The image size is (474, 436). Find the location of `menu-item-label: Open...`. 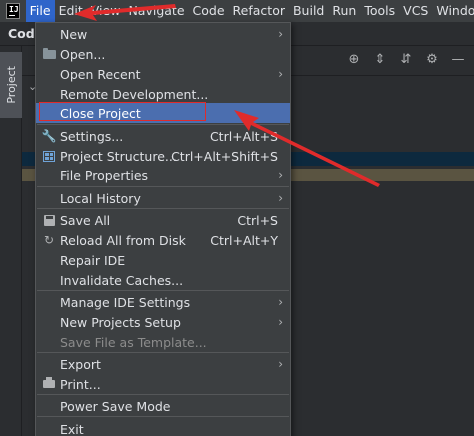

menu-item-label: Open... is located at coordinates (83, 54).